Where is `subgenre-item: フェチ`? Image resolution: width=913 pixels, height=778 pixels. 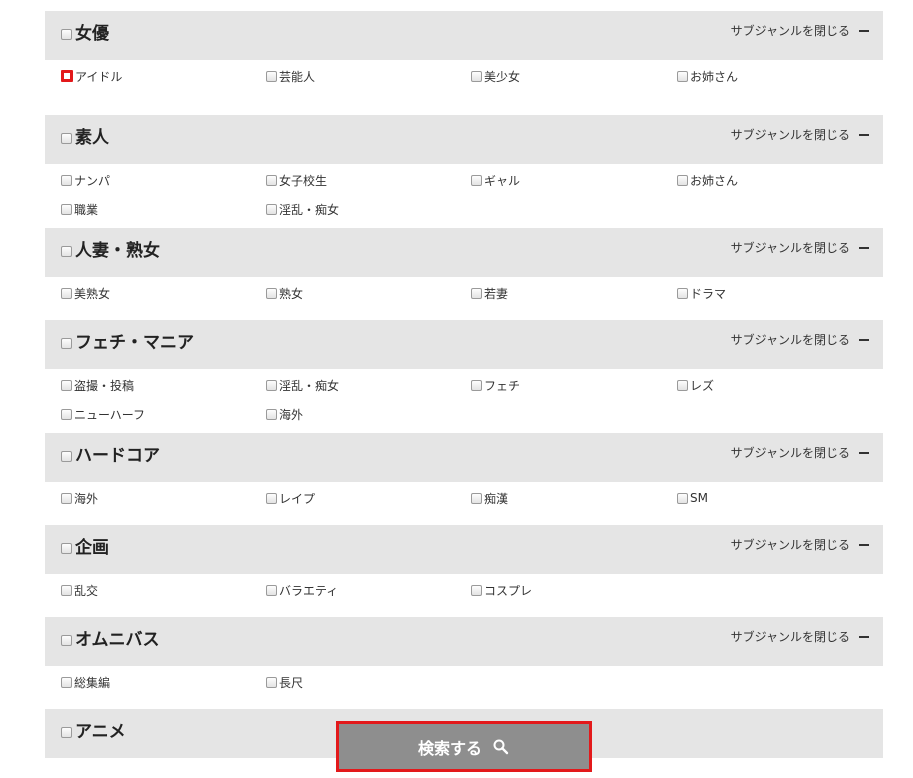
subgenre-item: フェチ is located at coordinates (574, 385).